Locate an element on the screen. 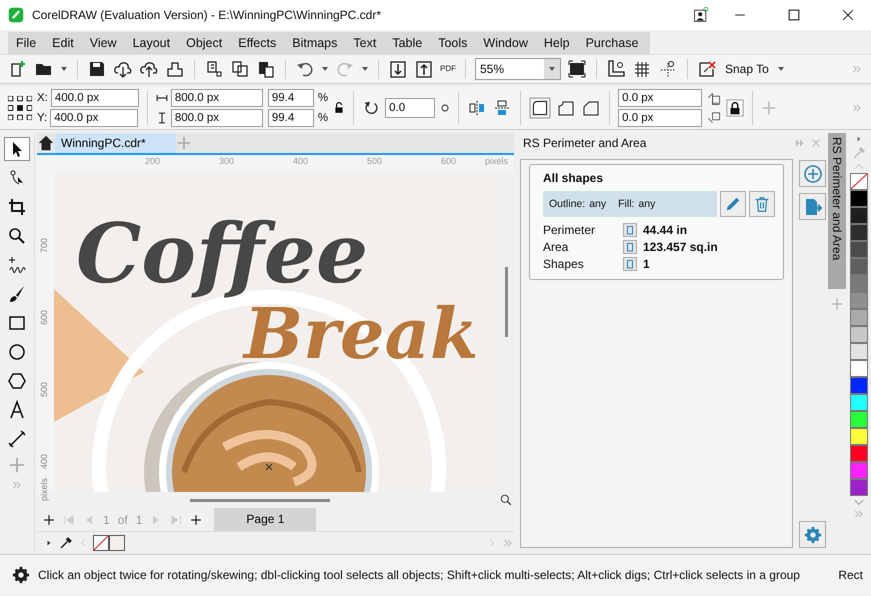  home-icon is located at coordinates (46, 143).